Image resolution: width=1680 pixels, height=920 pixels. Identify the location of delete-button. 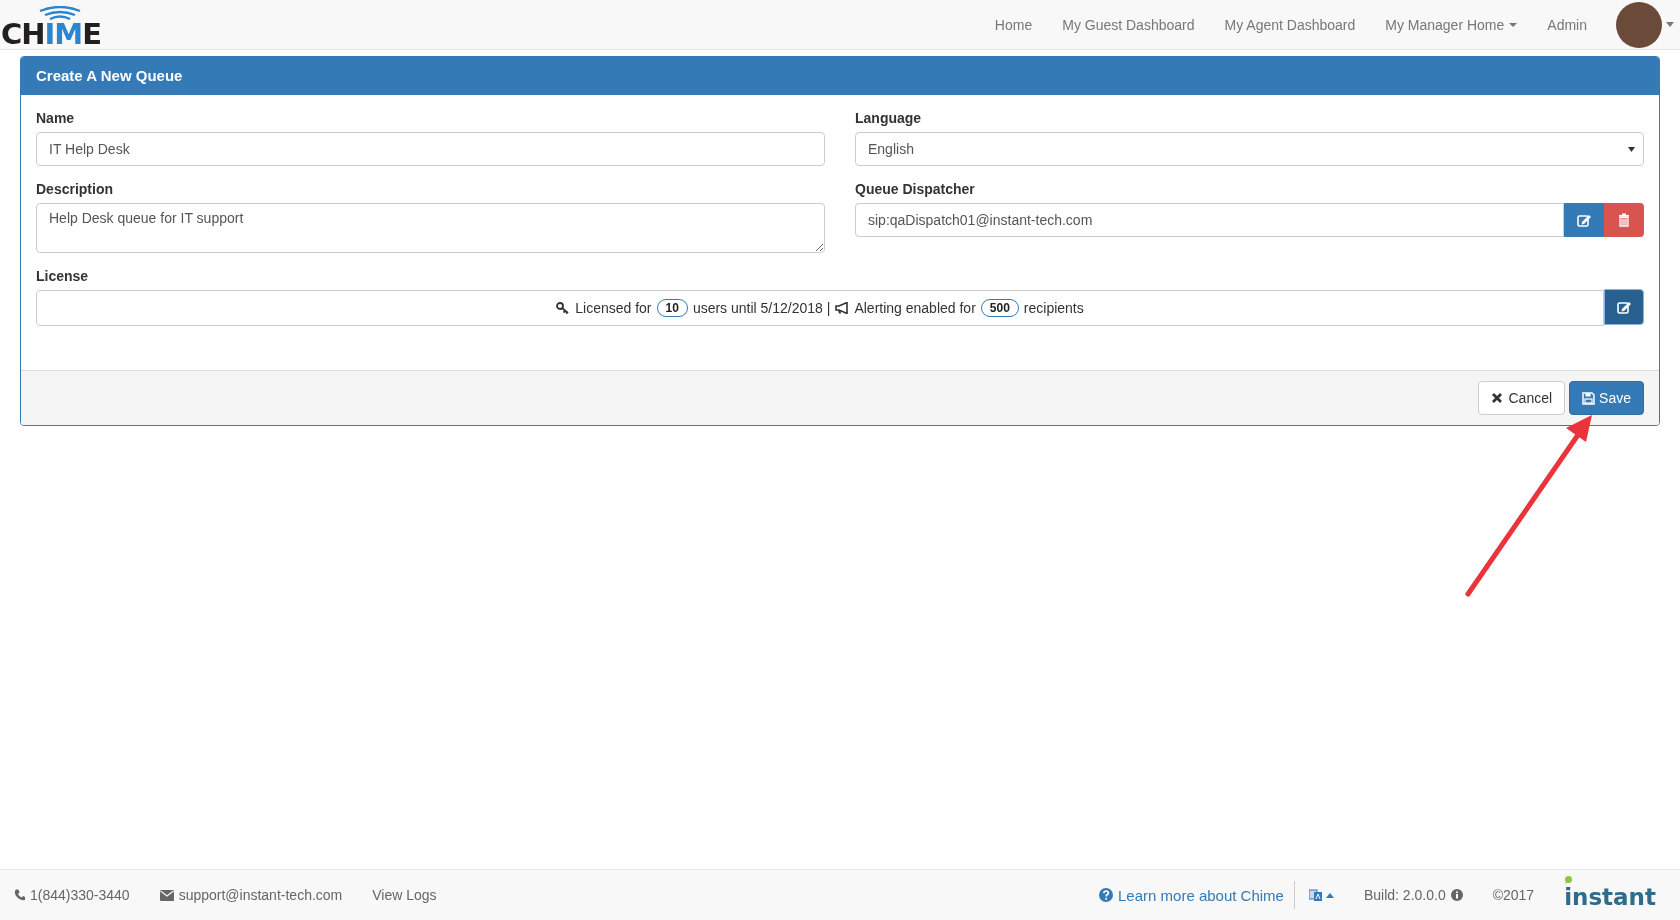
(1624, 220).